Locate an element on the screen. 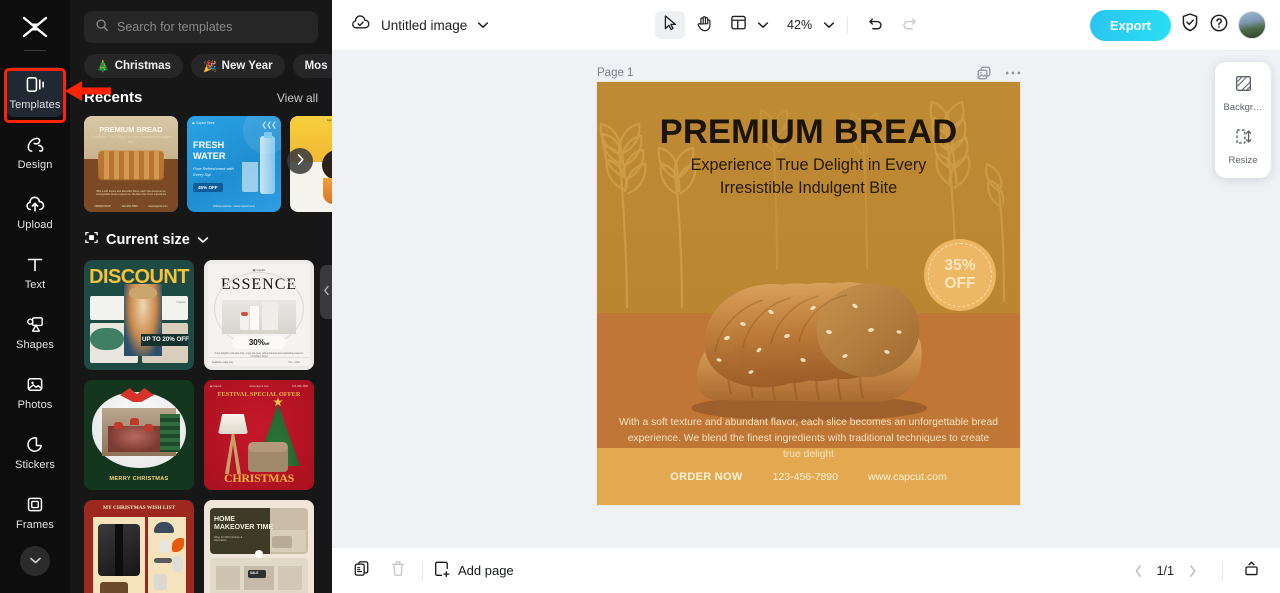 Image resolution: width=1280 pixels, height=593 pixels. hand-tool-button is located at coordinates (704, 25).